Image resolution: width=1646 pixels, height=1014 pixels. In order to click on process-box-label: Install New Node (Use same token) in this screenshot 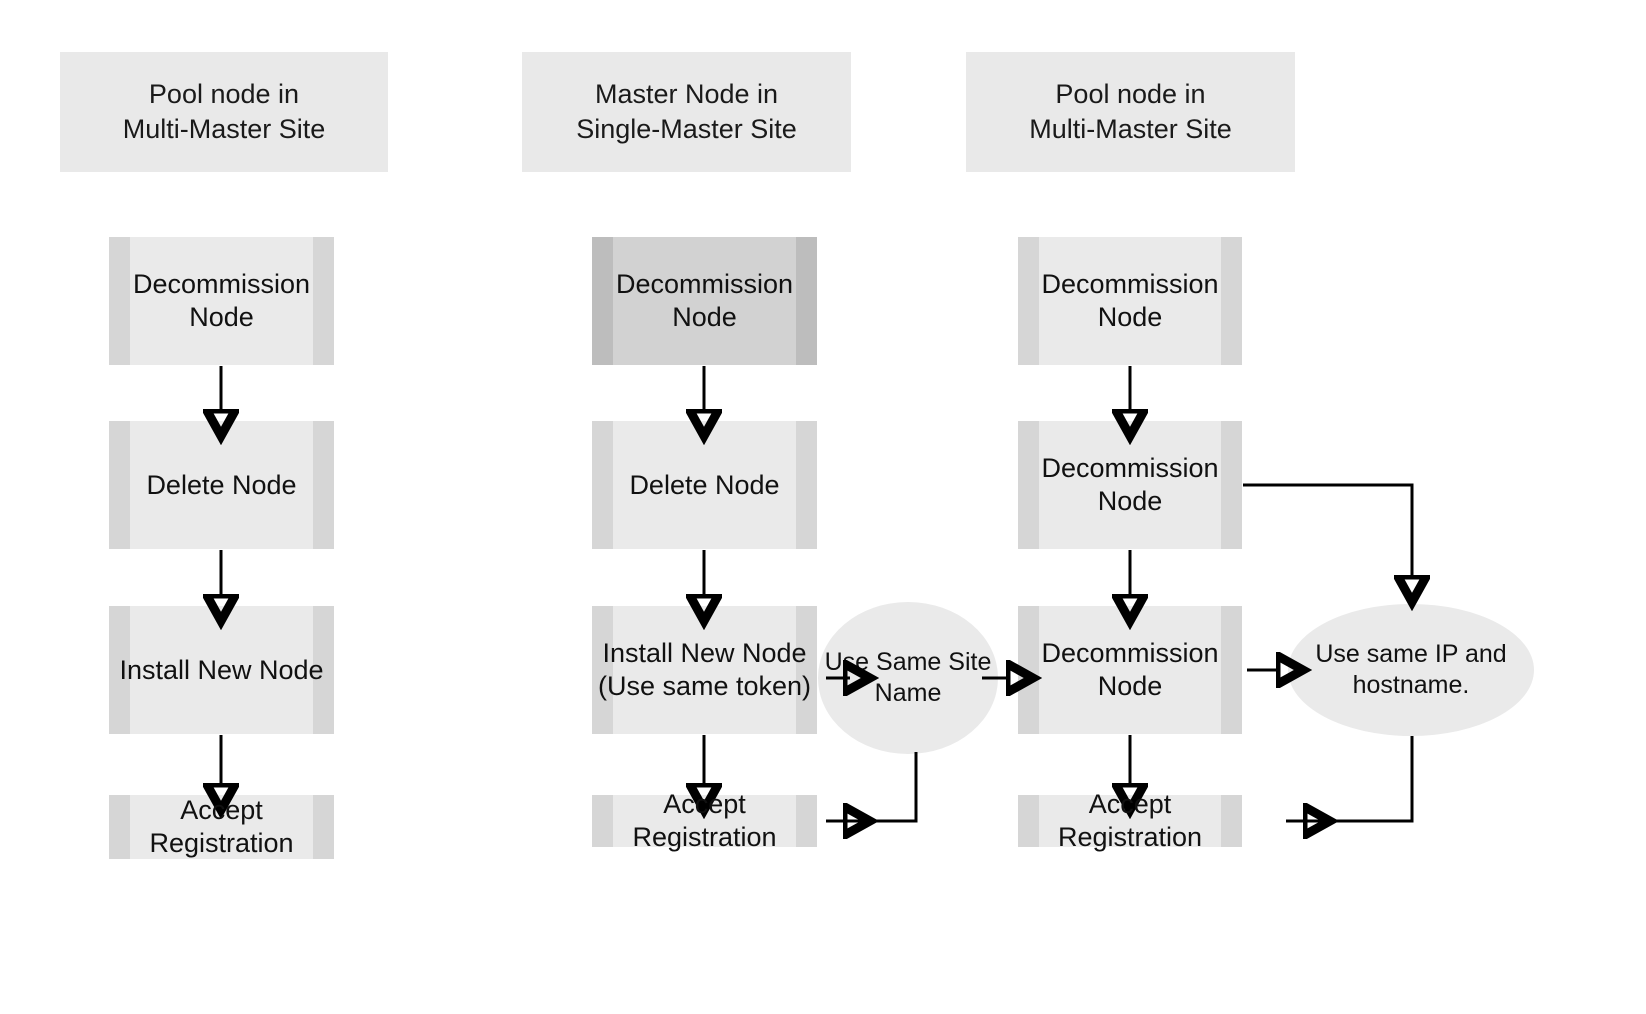, I will do `click(704, 669)`.